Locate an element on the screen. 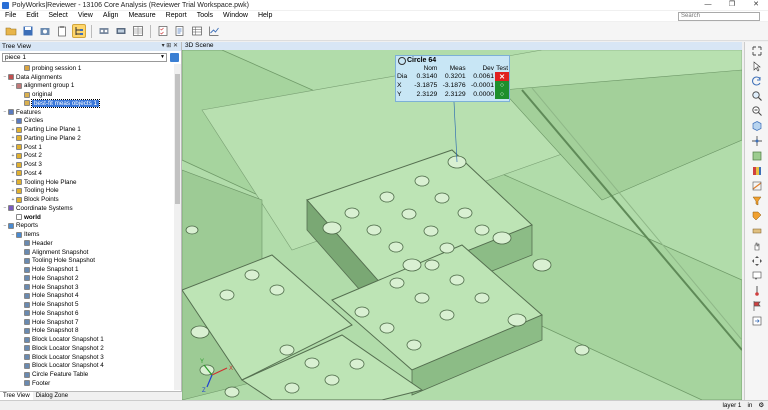  tree-item: Hole Snapshot 3 is located at coordinates (87, 287).